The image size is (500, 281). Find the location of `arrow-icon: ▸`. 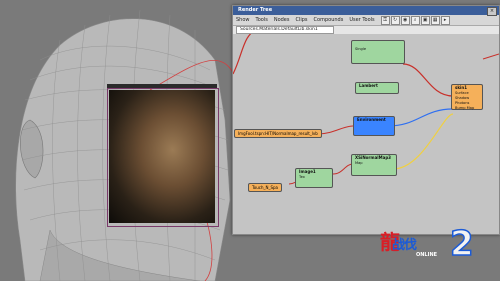

arrow-icon: ▸ is located at coordinates (445, 20).